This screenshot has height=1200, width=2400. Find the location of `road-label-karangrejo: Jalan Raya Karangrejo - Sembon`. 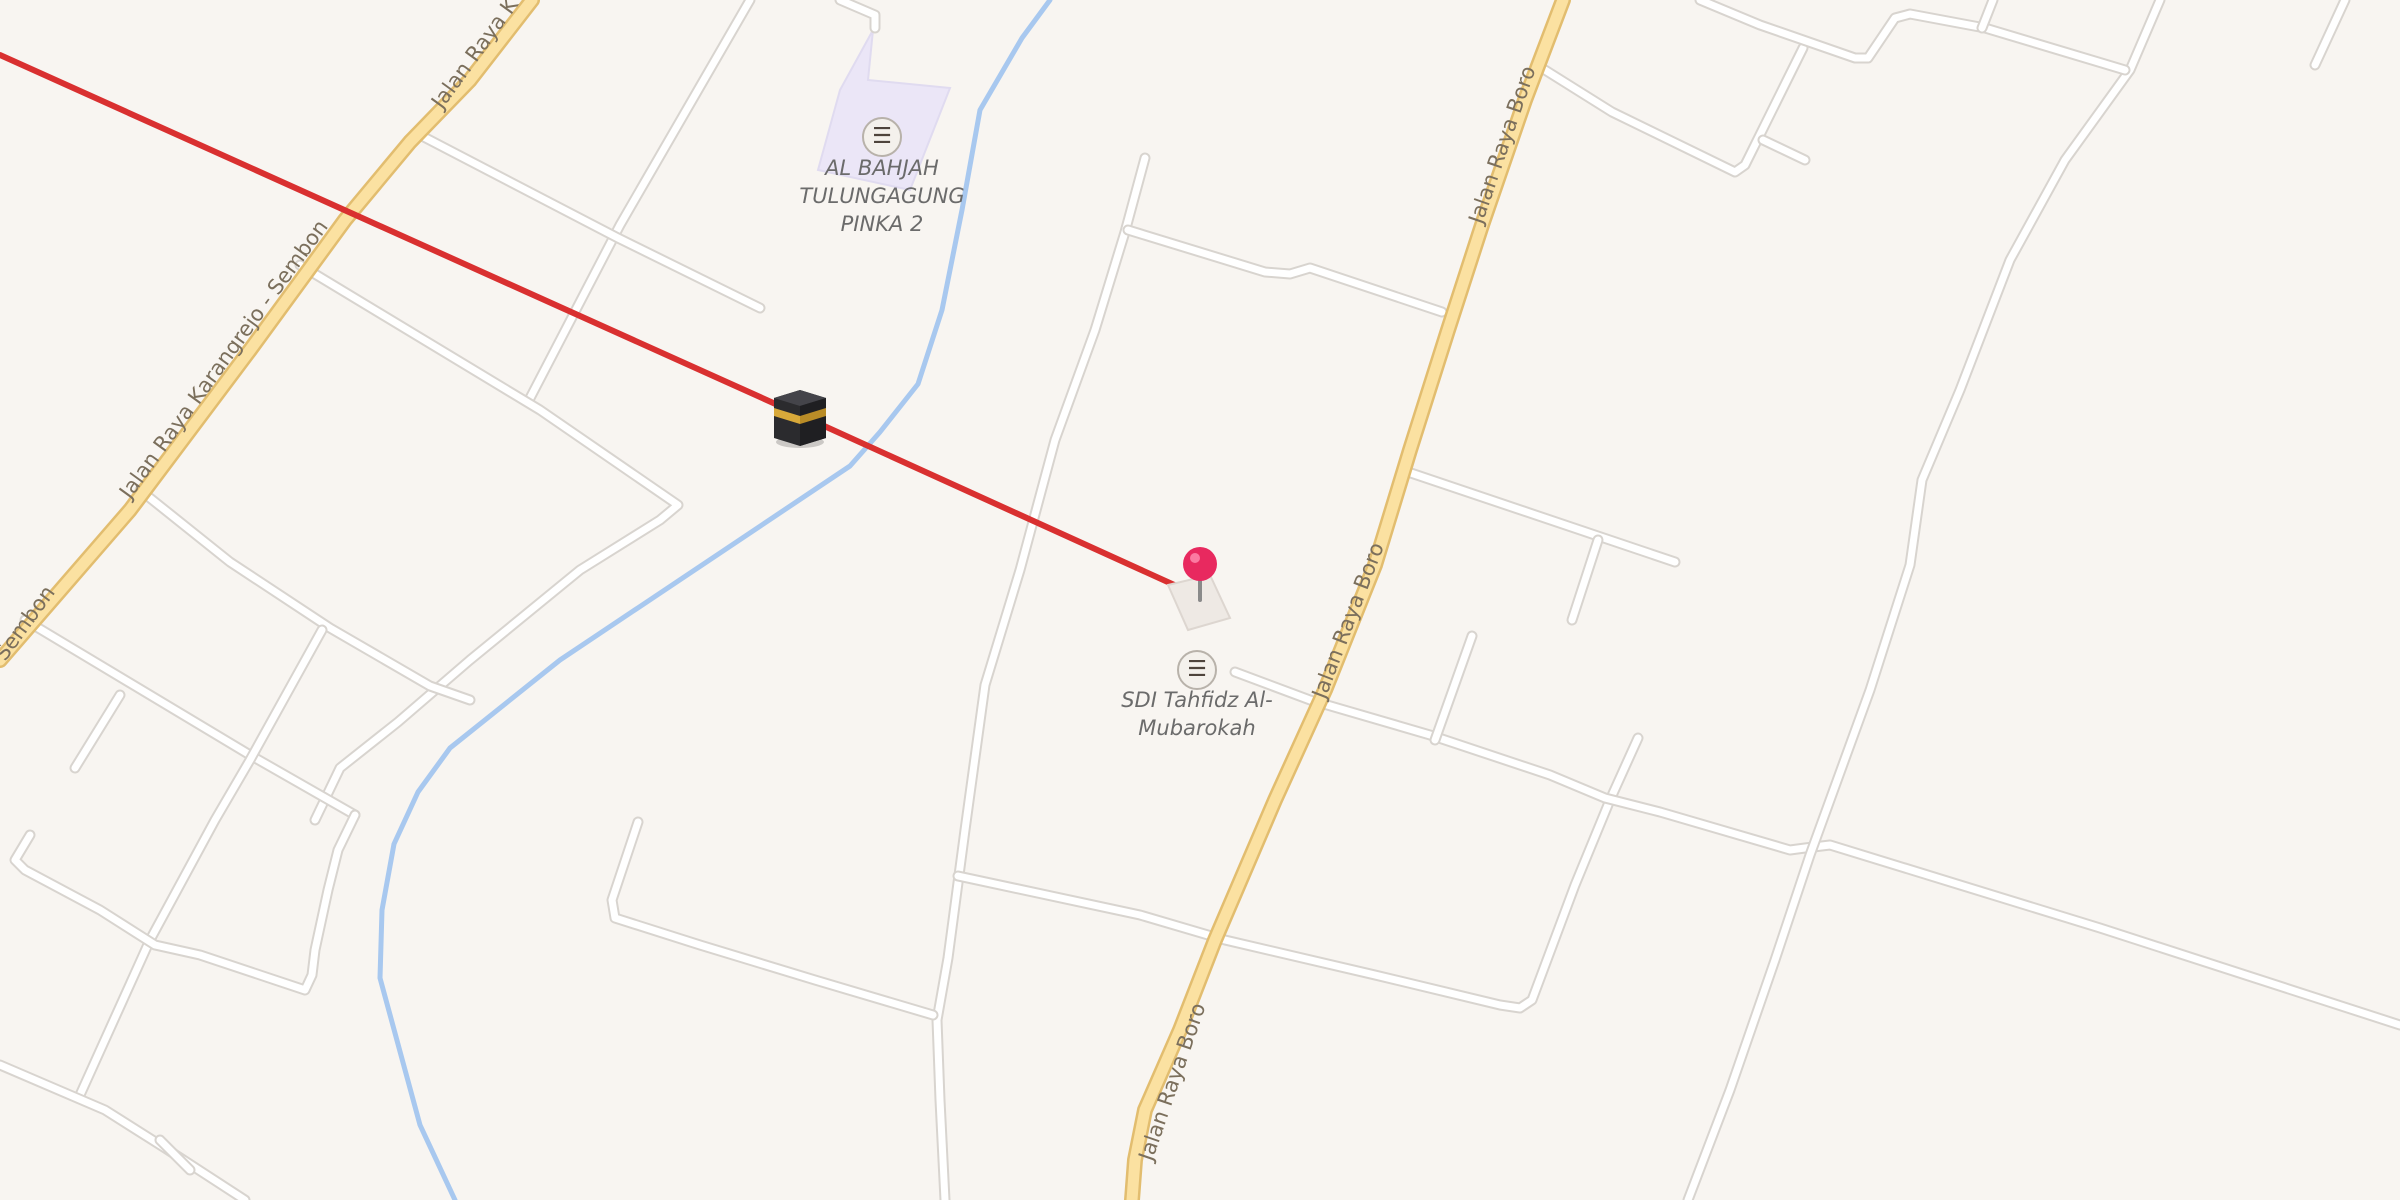

road-label-karangrejo: Jalan Raya Karangrejo - Sembon is located at coordinates (222, 359).